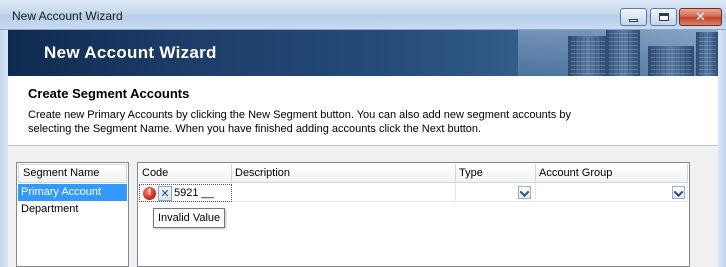 The height and width of the screenshot is (267, 726). I want to click on description-cell, so click(344, 193).